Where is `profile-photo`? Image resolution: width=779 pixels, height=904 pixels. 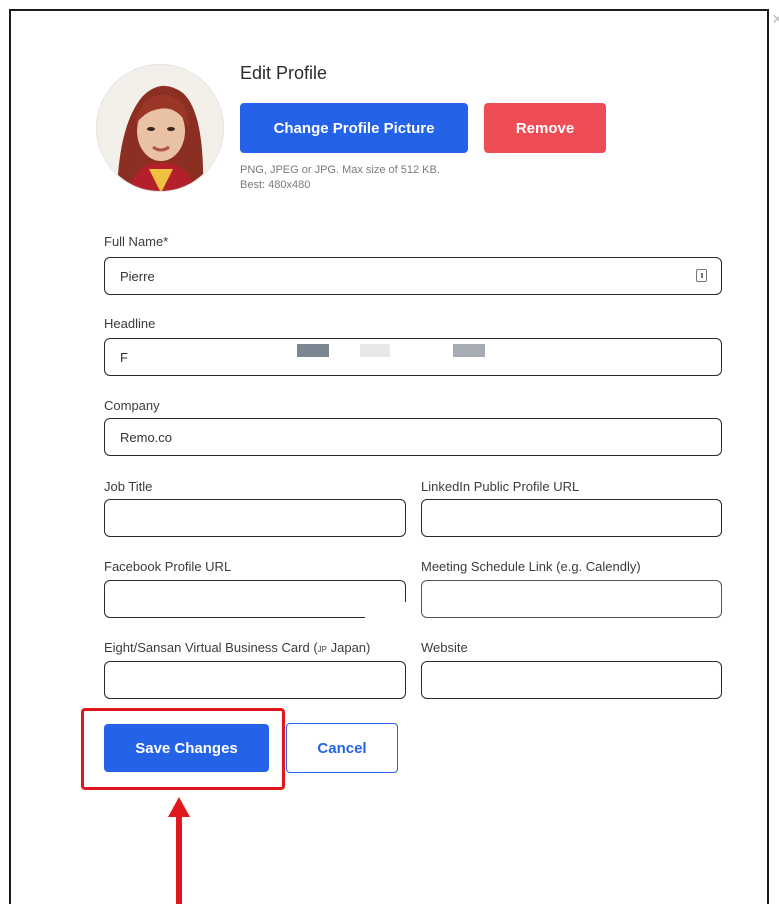
profile-photo is located at coordinates (160, 128).